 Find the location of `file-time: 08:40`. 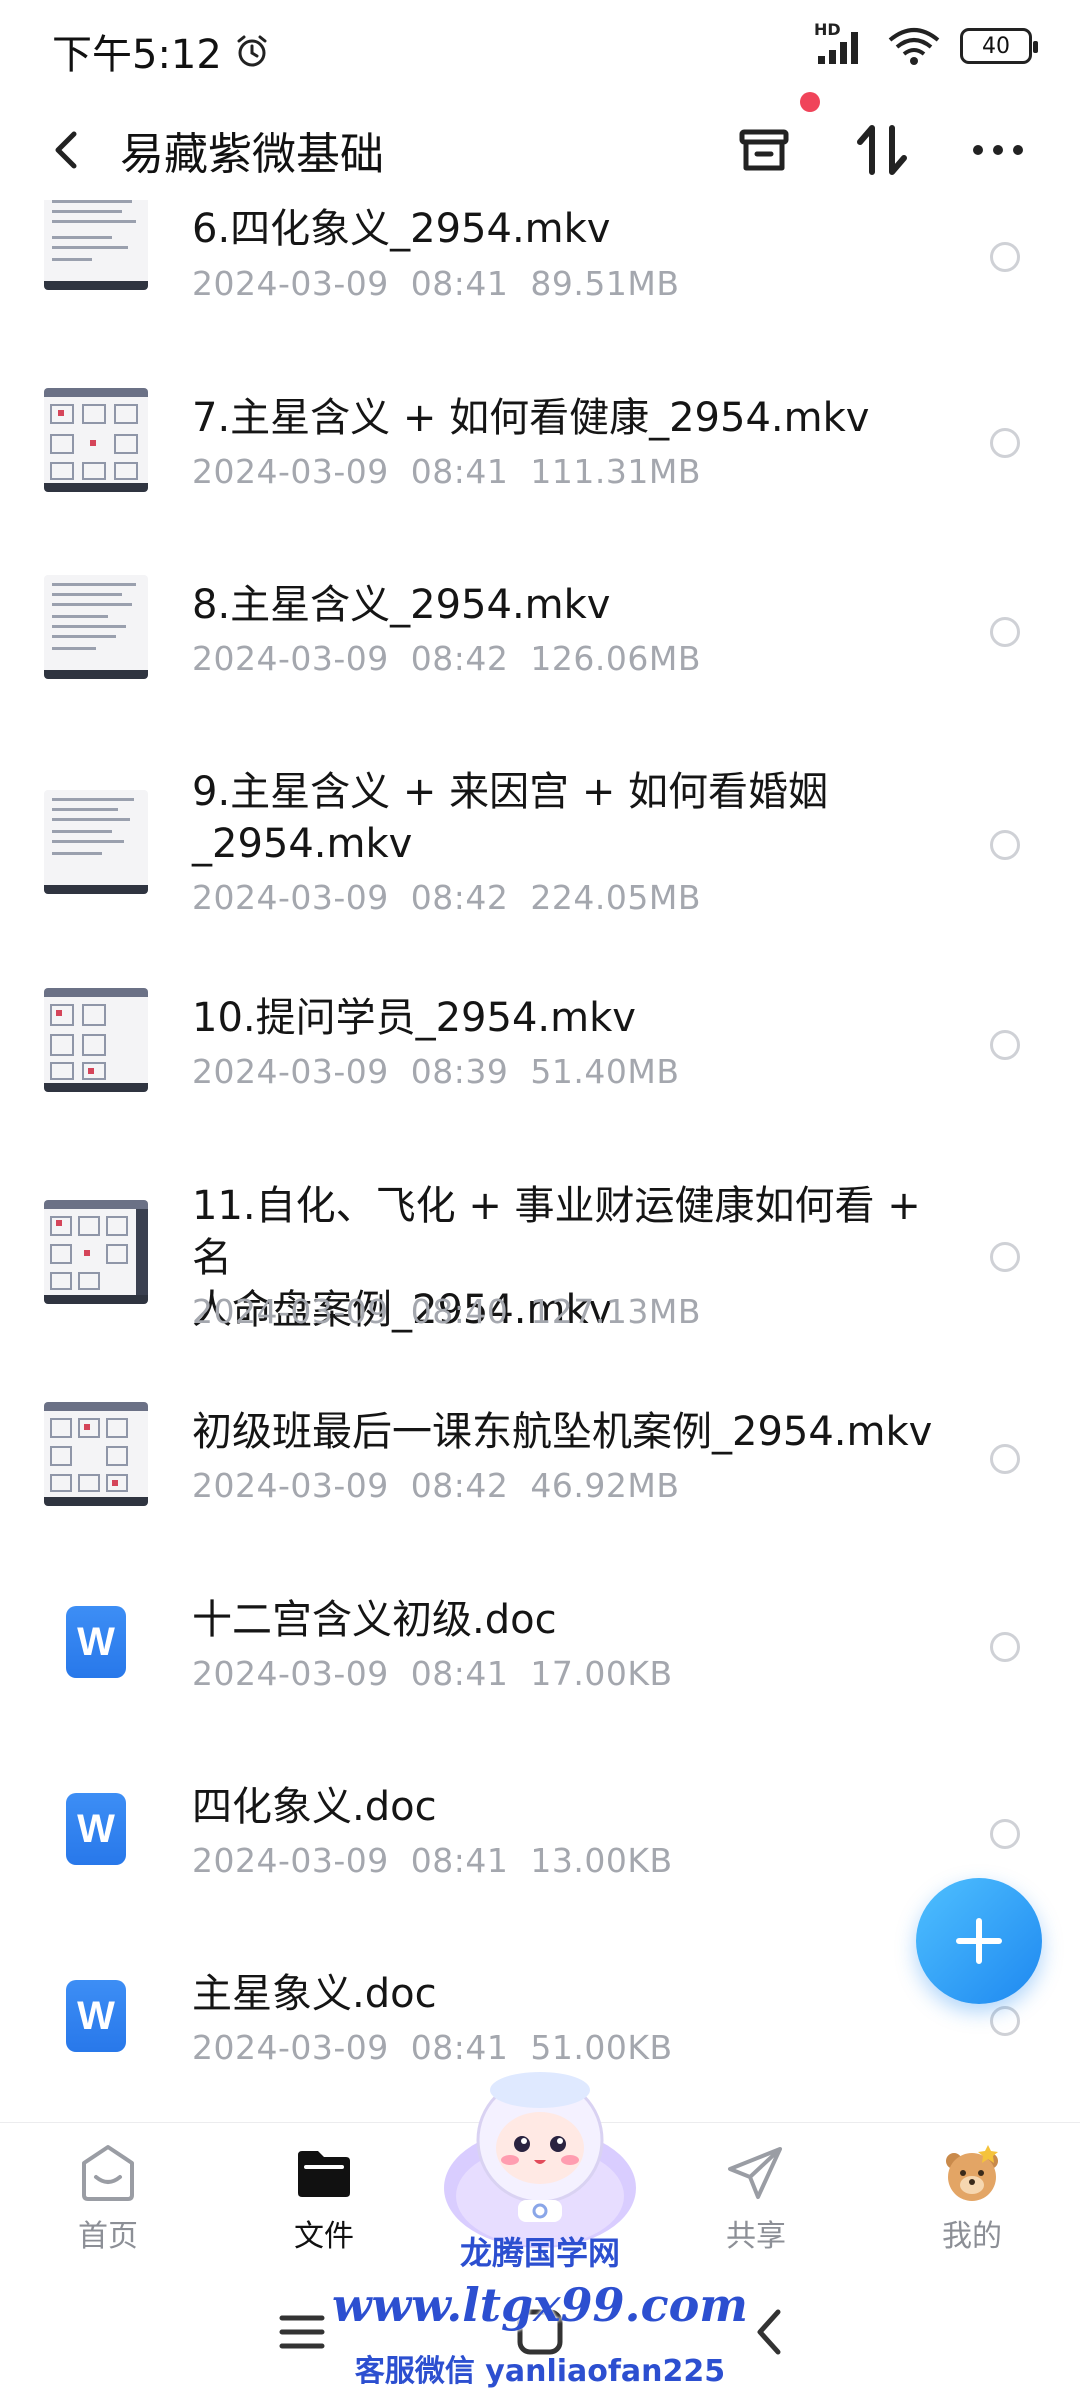

file-time: 08:40 is located at coordinates (459, 1311).